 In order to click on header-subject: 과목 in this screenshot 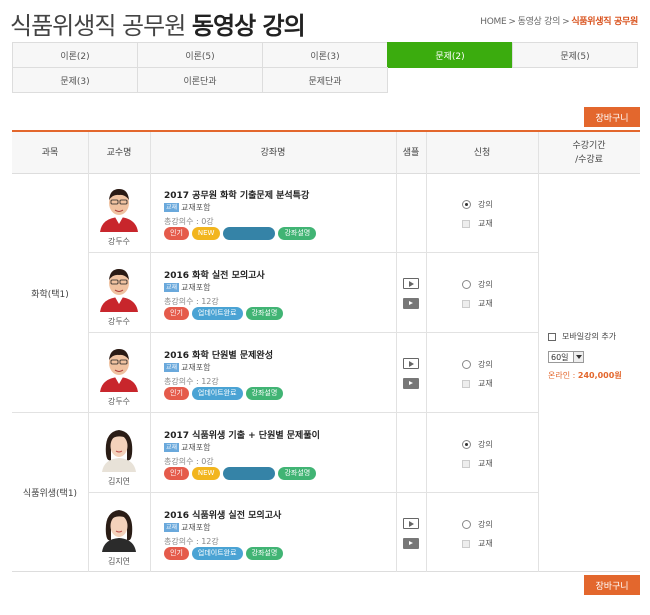, I will do `click(50, 153)`.